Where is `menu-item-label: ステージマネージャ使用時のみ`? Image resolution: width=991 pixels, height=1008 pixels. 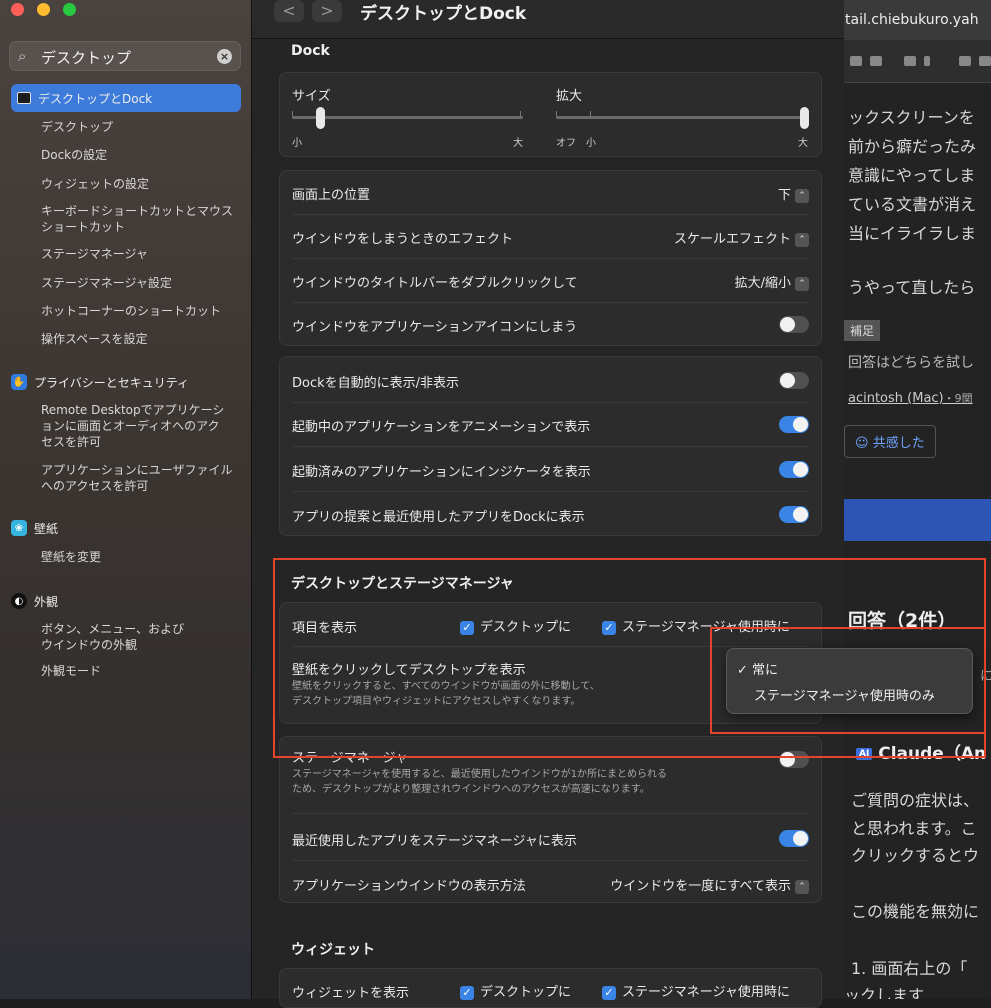
menu-item-label: ステージマネージャ使用時のみ is located at coordinates (844, 696).